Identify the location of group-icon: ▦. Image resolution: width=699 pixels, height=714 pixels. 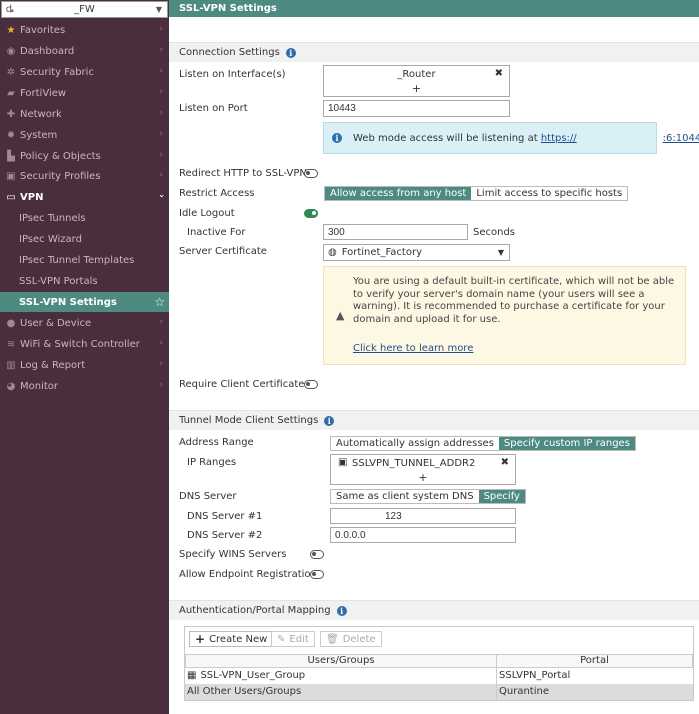
(192, 675).